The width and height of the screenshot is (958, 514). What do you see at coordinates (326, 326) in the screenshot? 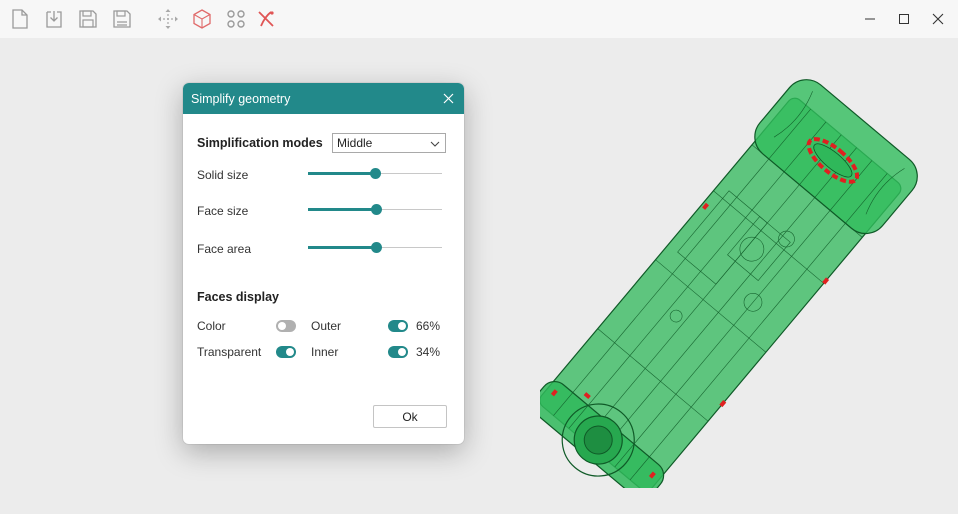
I see `outer-label: Outer` at bounding box center [326, 326].